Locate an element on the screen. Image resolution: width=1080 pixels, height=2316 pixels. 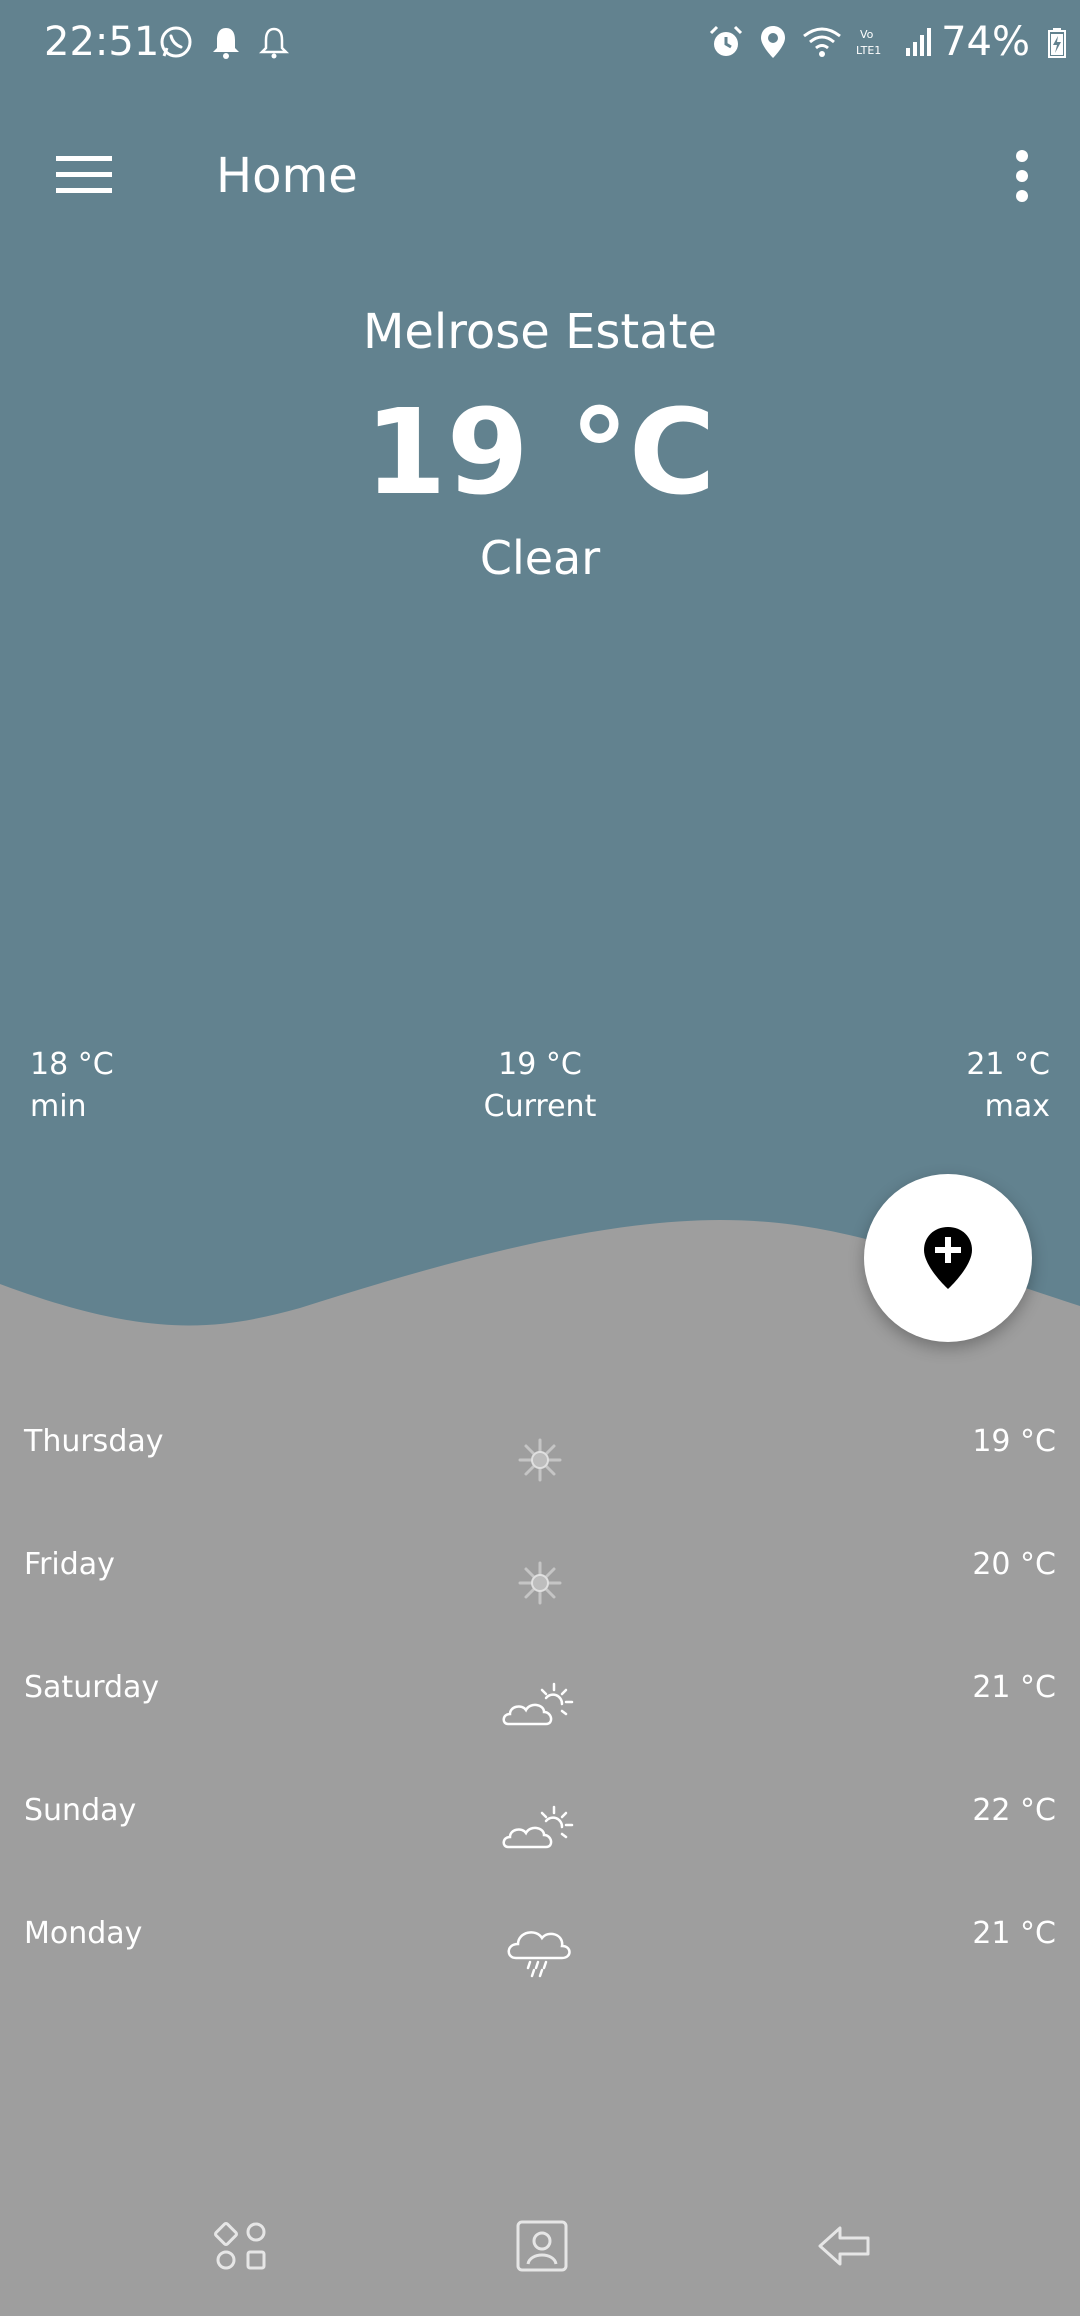
max-temp-block: 21 °C max is located at coordinates (1008, 1086).